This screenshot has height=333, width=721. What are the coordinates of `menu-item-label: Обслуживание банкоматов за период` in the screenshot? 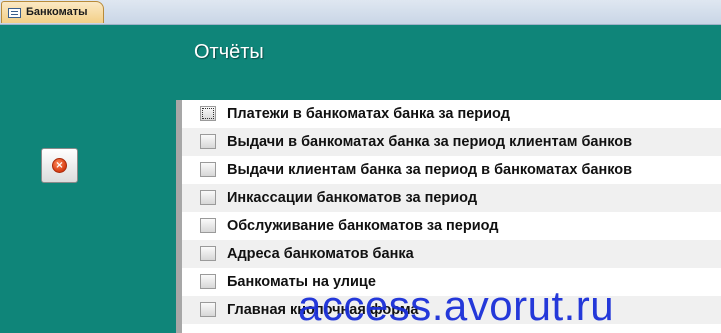 It's located at (363, 226).